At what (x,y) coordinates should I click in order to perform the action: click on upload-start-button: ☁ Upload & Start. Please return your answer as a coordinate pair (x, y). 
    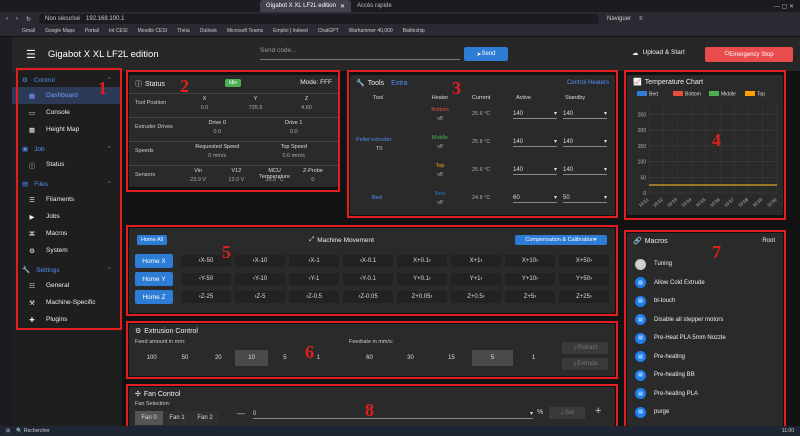
    Looking at the image, I should click on (658, 53).